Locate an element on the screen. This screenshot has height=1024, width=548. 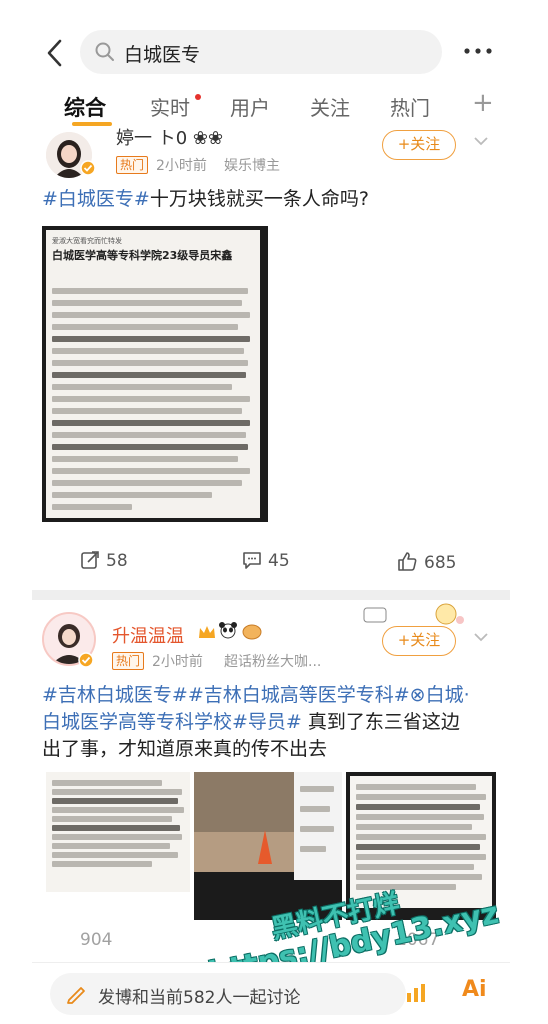
author-role: 娱乐博主 is located at coordinates (252, 166).